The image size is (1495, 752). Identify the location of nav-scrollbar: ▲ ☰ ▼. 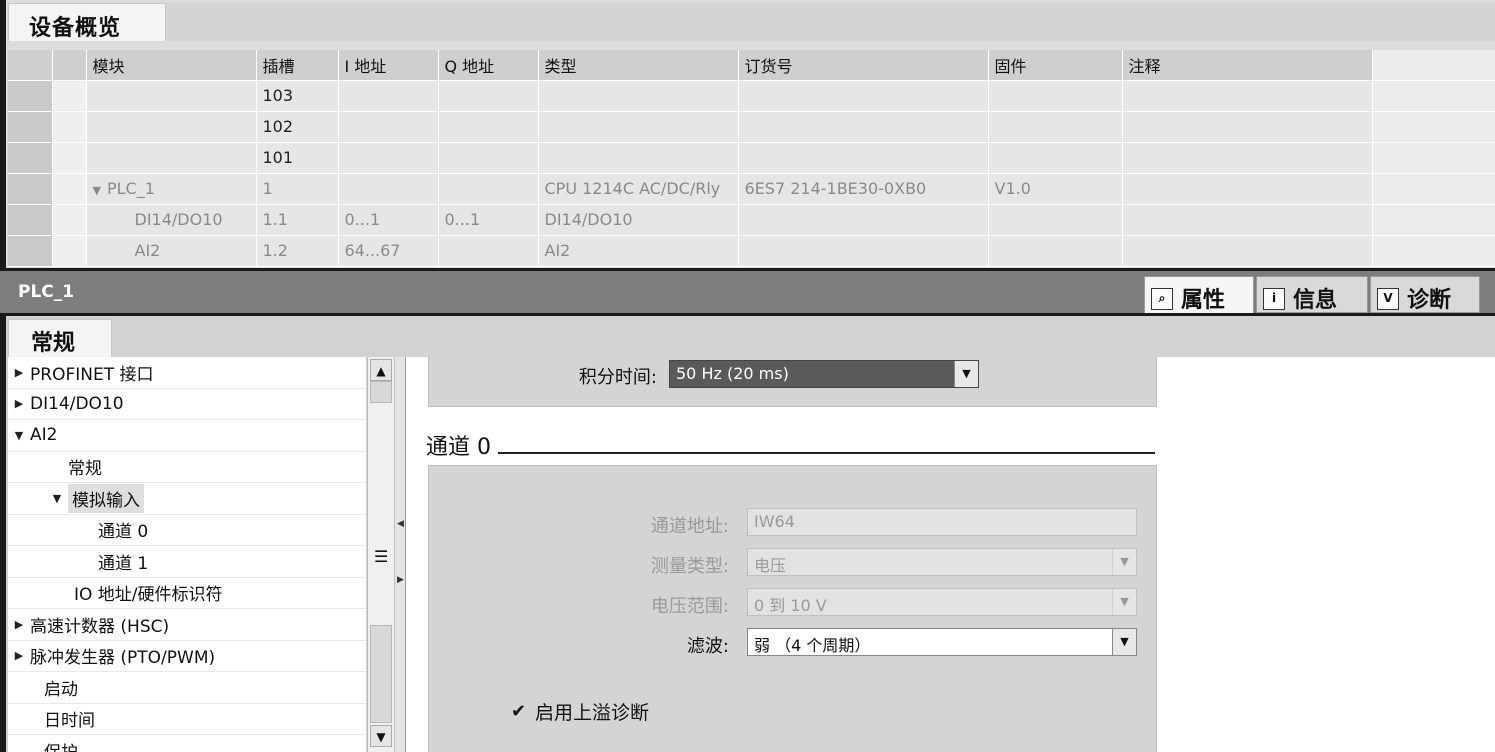
(381, 554).